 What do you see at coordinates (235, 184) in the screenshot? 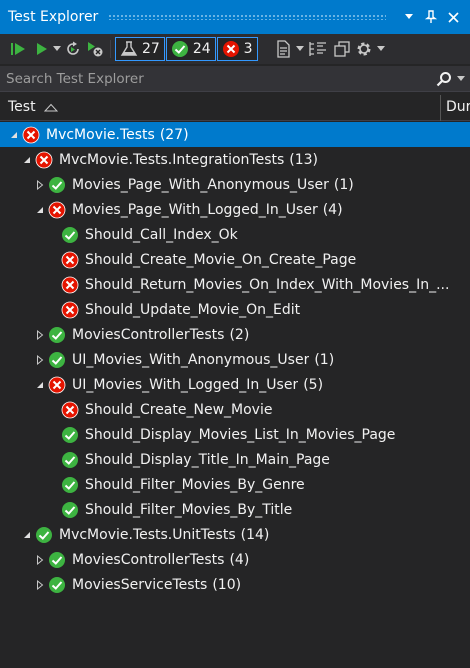
I see `tree-row: Movies_Page_With_Anonymous_User (1)` at bounding box center [235, 184].